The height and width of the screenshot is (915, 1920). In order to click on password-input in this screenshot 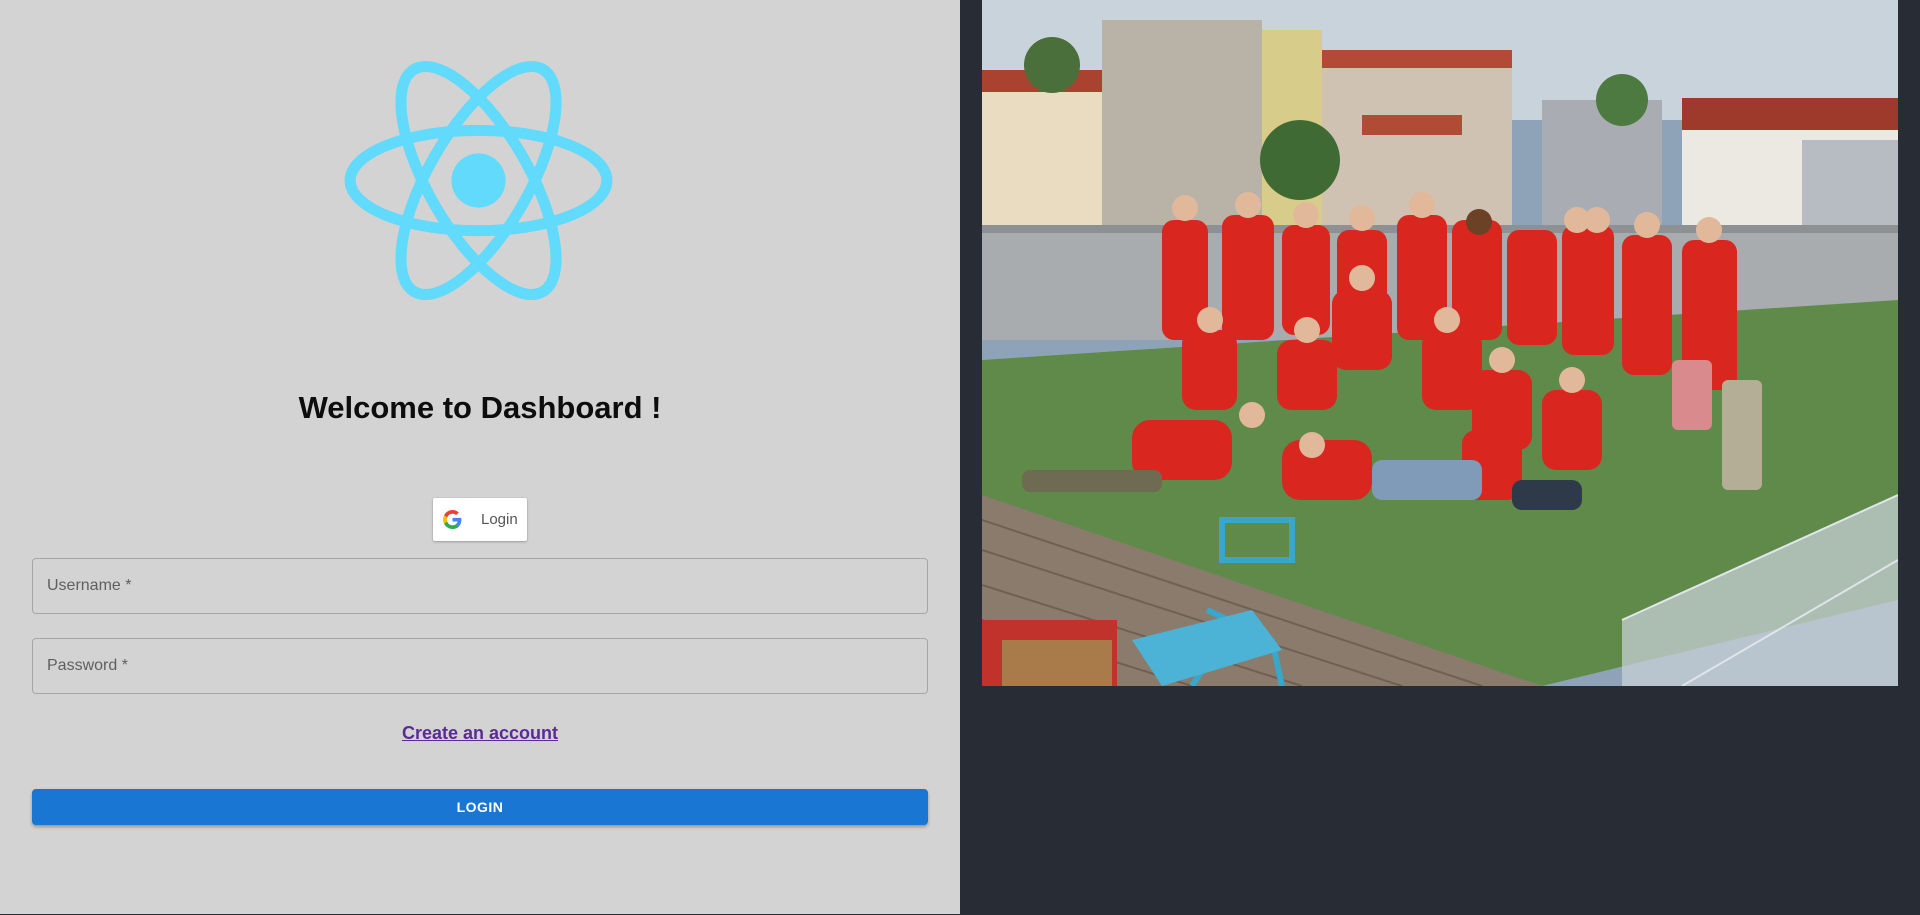, I will do `click(480, 666)`.